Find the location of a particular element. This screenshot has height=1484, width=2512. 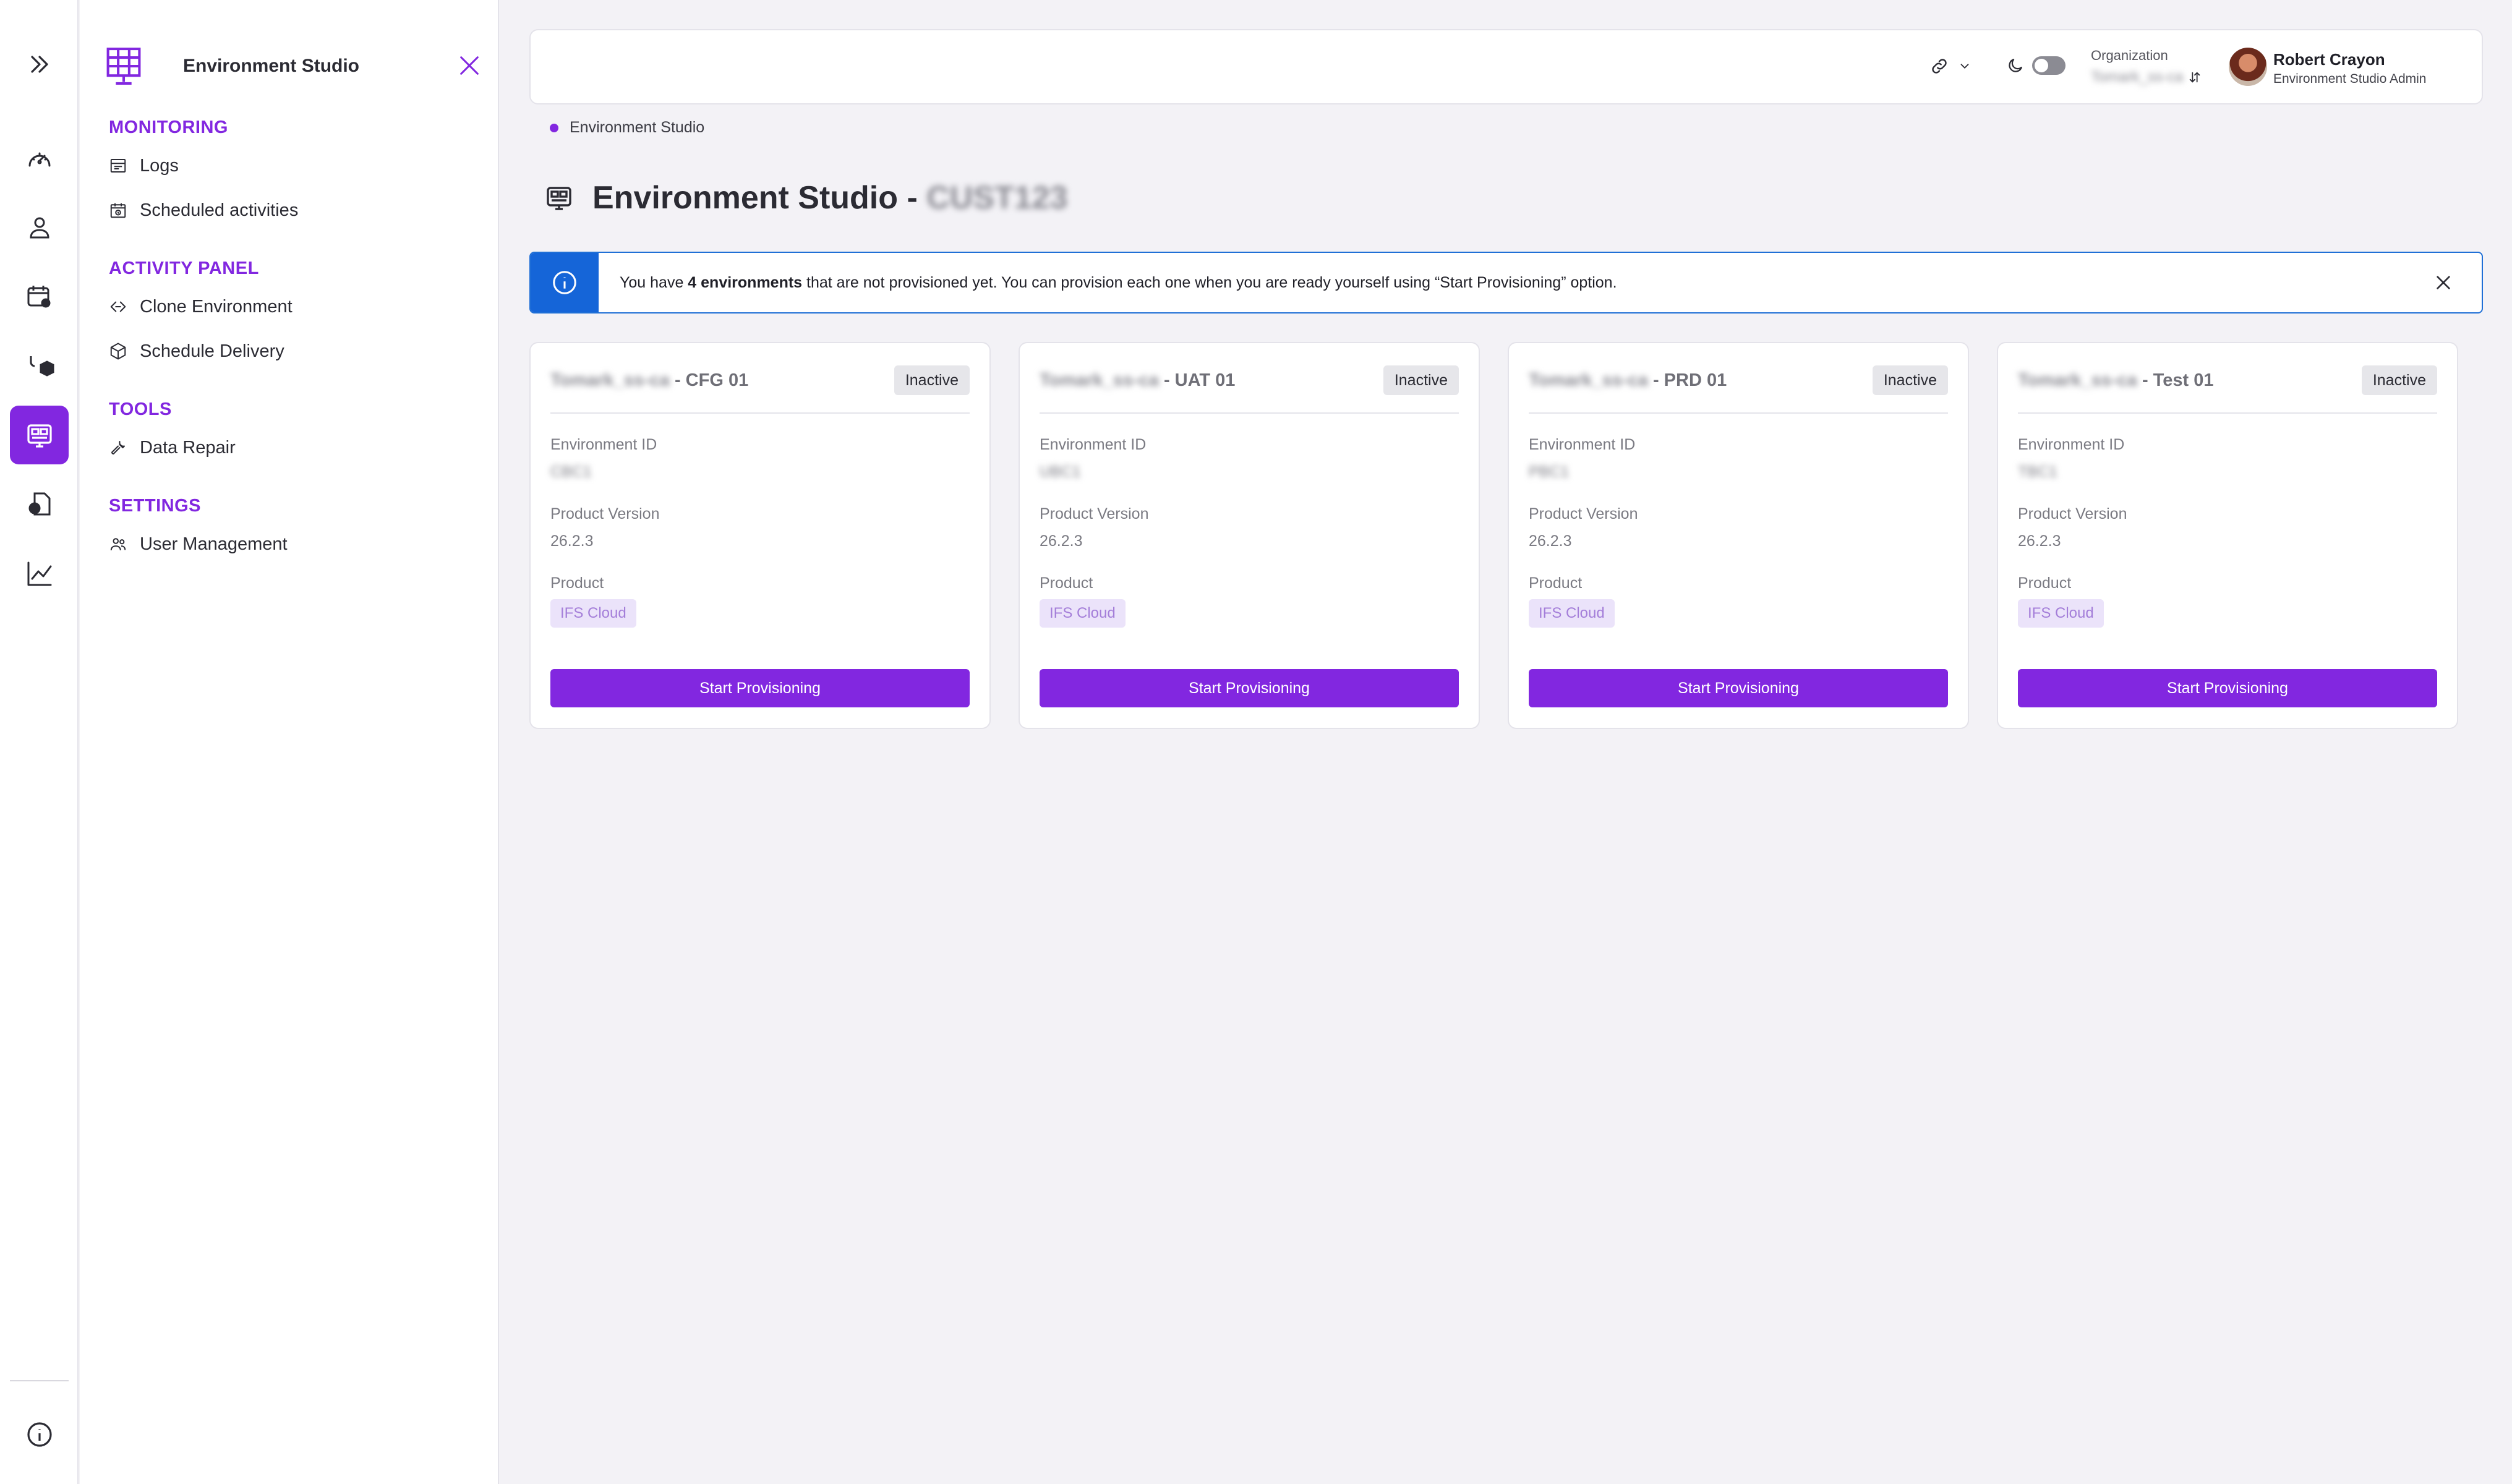

section-activity-panel: ACTIVITY PANEL is located at coordinates (184, 268).